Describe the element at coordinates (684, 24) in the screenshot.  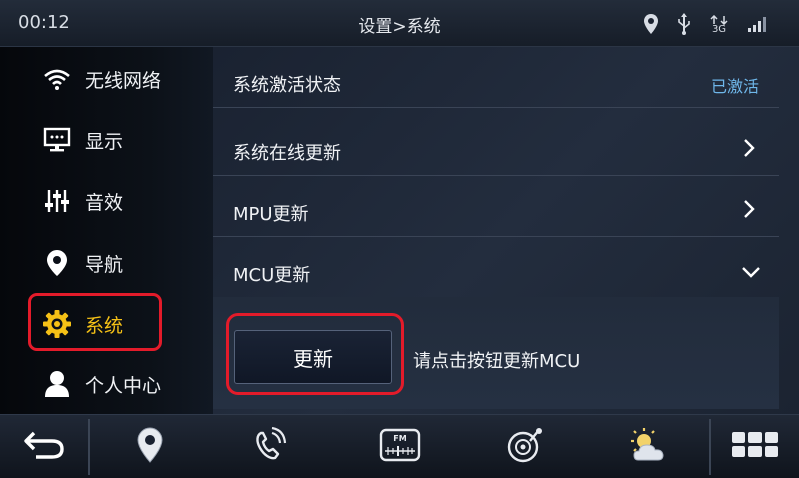
I see `usb-icon` at that location.